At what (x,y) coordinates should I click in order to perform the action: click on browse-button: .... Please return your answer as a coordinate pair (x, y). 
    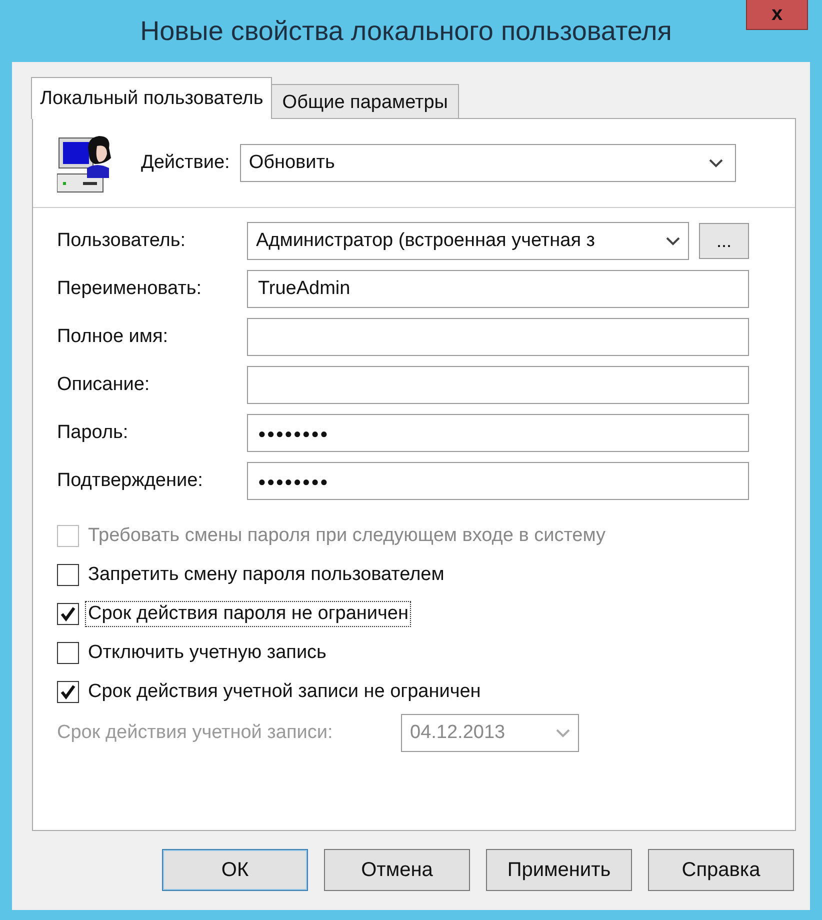
    Looking at the image, I should click on (724, 241).